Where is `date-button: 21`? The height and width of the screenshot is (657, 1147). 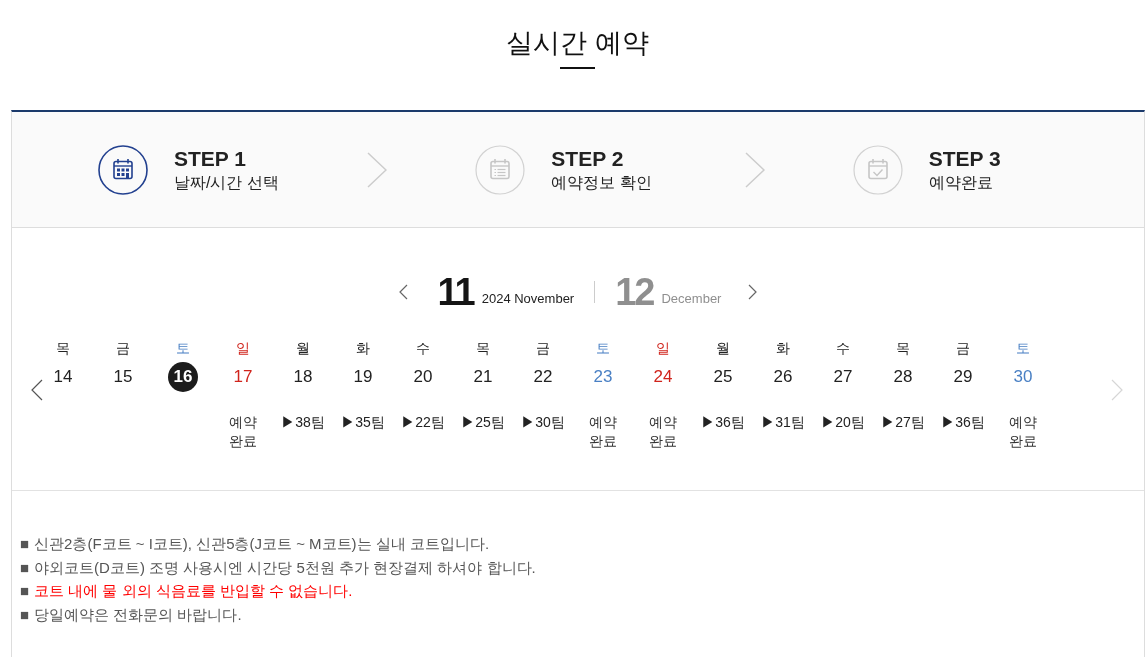 date-button: 21 is located at coordinates (483, 377).